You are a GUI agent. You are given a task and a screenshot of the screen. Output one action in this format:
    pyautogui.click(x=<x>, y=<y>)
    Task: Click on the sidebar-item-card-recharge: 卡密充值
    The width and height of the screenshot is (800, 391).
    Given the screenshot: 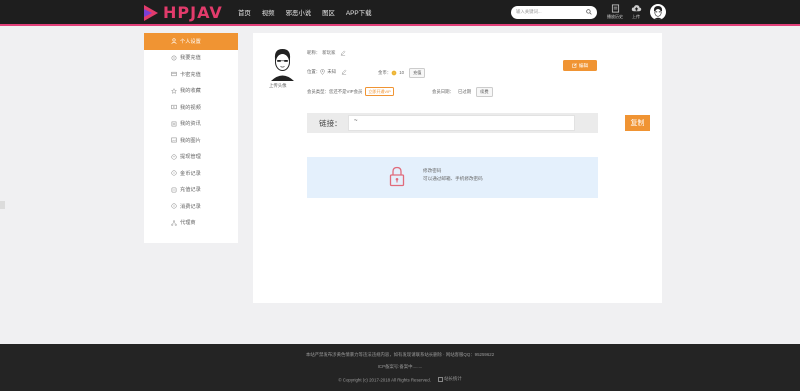 What is the action you would take?
    pyautogui.click(x=191, y=74)
    